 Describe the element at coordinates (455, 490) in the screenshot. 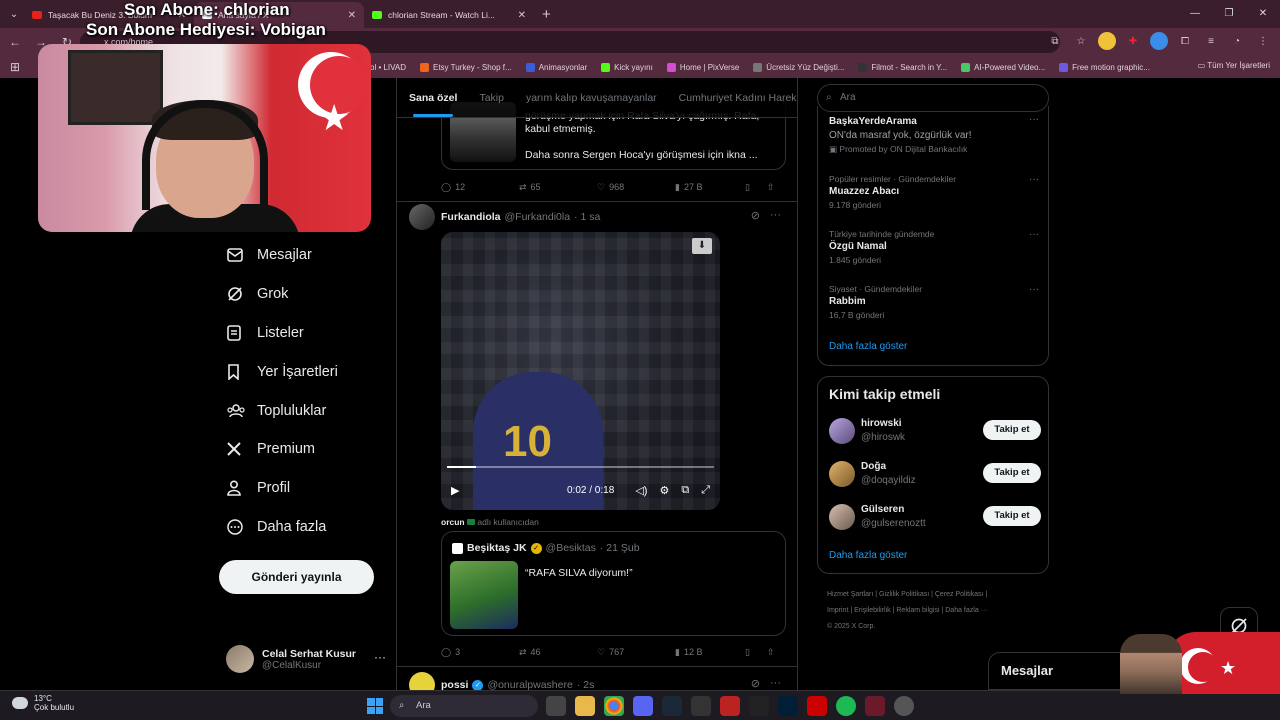

I see `play-icon: ▶` at that location.